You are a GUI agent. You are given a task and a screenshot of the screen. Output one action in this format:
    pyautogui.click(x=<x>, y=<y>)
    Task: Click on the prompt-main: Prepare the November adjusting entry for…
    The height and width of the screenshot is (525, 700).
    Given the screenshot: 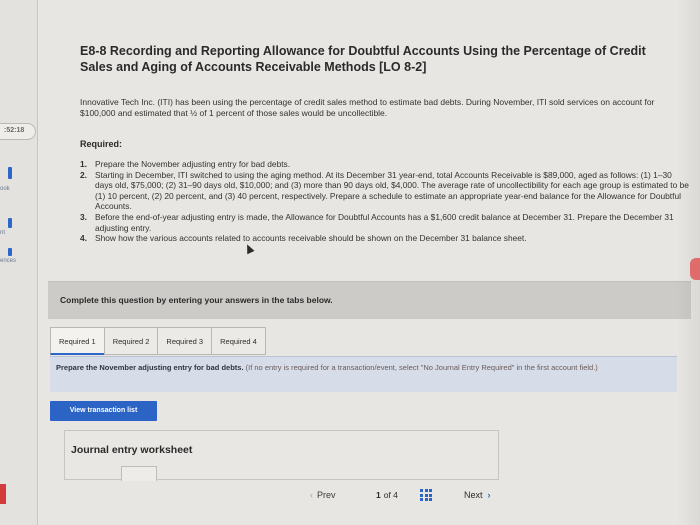 What is the action you would take?
    pyautogui.click(x=150, y=367)
    